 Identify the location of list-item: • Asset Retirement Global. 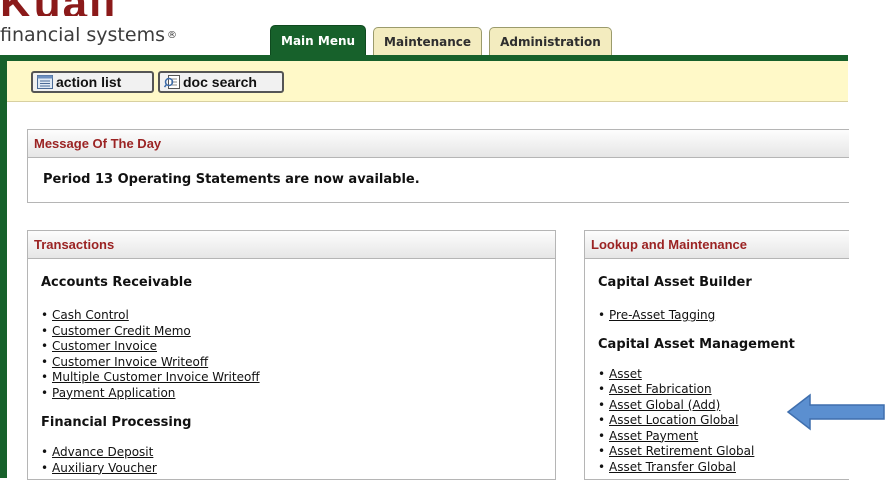
(676, 451).